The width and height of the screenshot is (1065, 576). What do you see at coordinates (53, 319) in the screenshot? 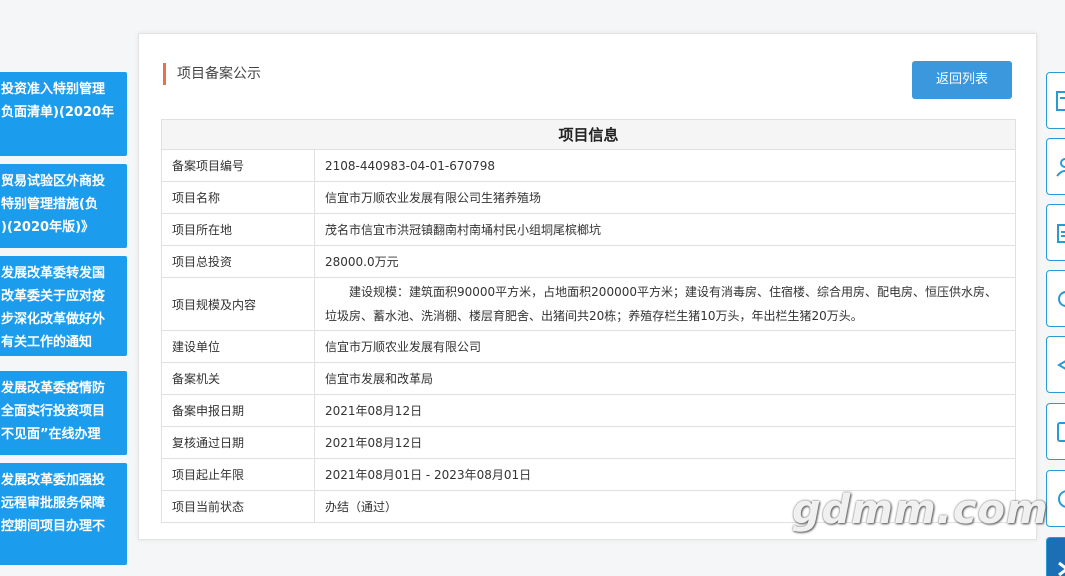
I see `notice-line: 步深化改革做好外` at bounding box center [53, 319].